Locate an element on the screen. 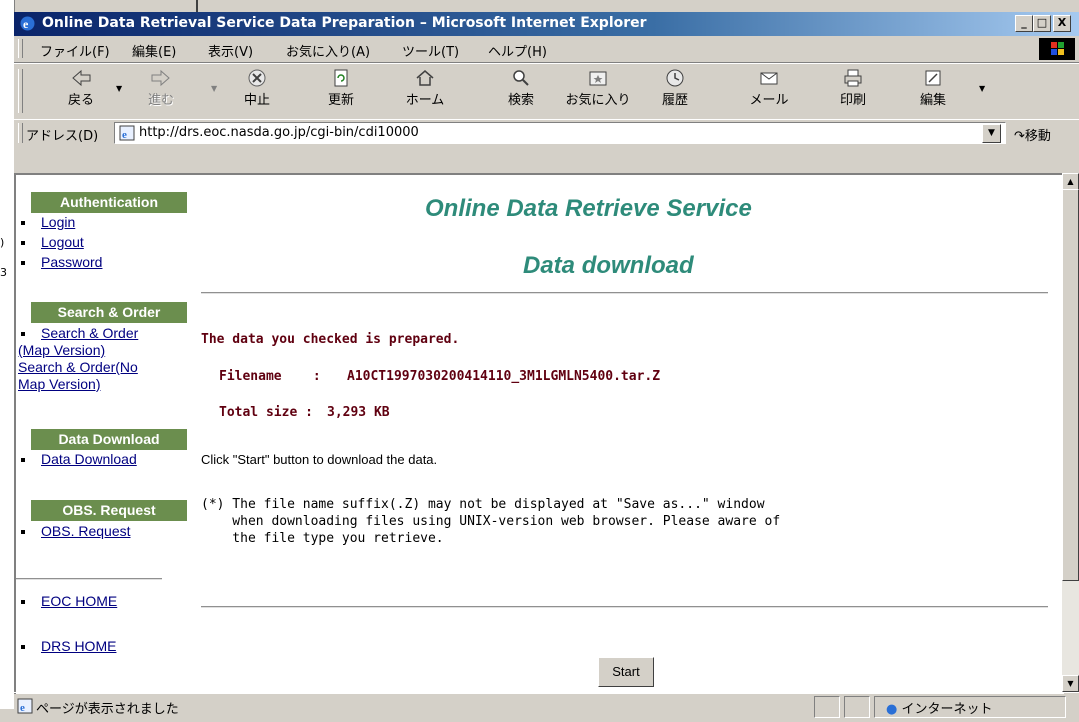  total-size-label: Total size : is located at coordinates (266, 412).